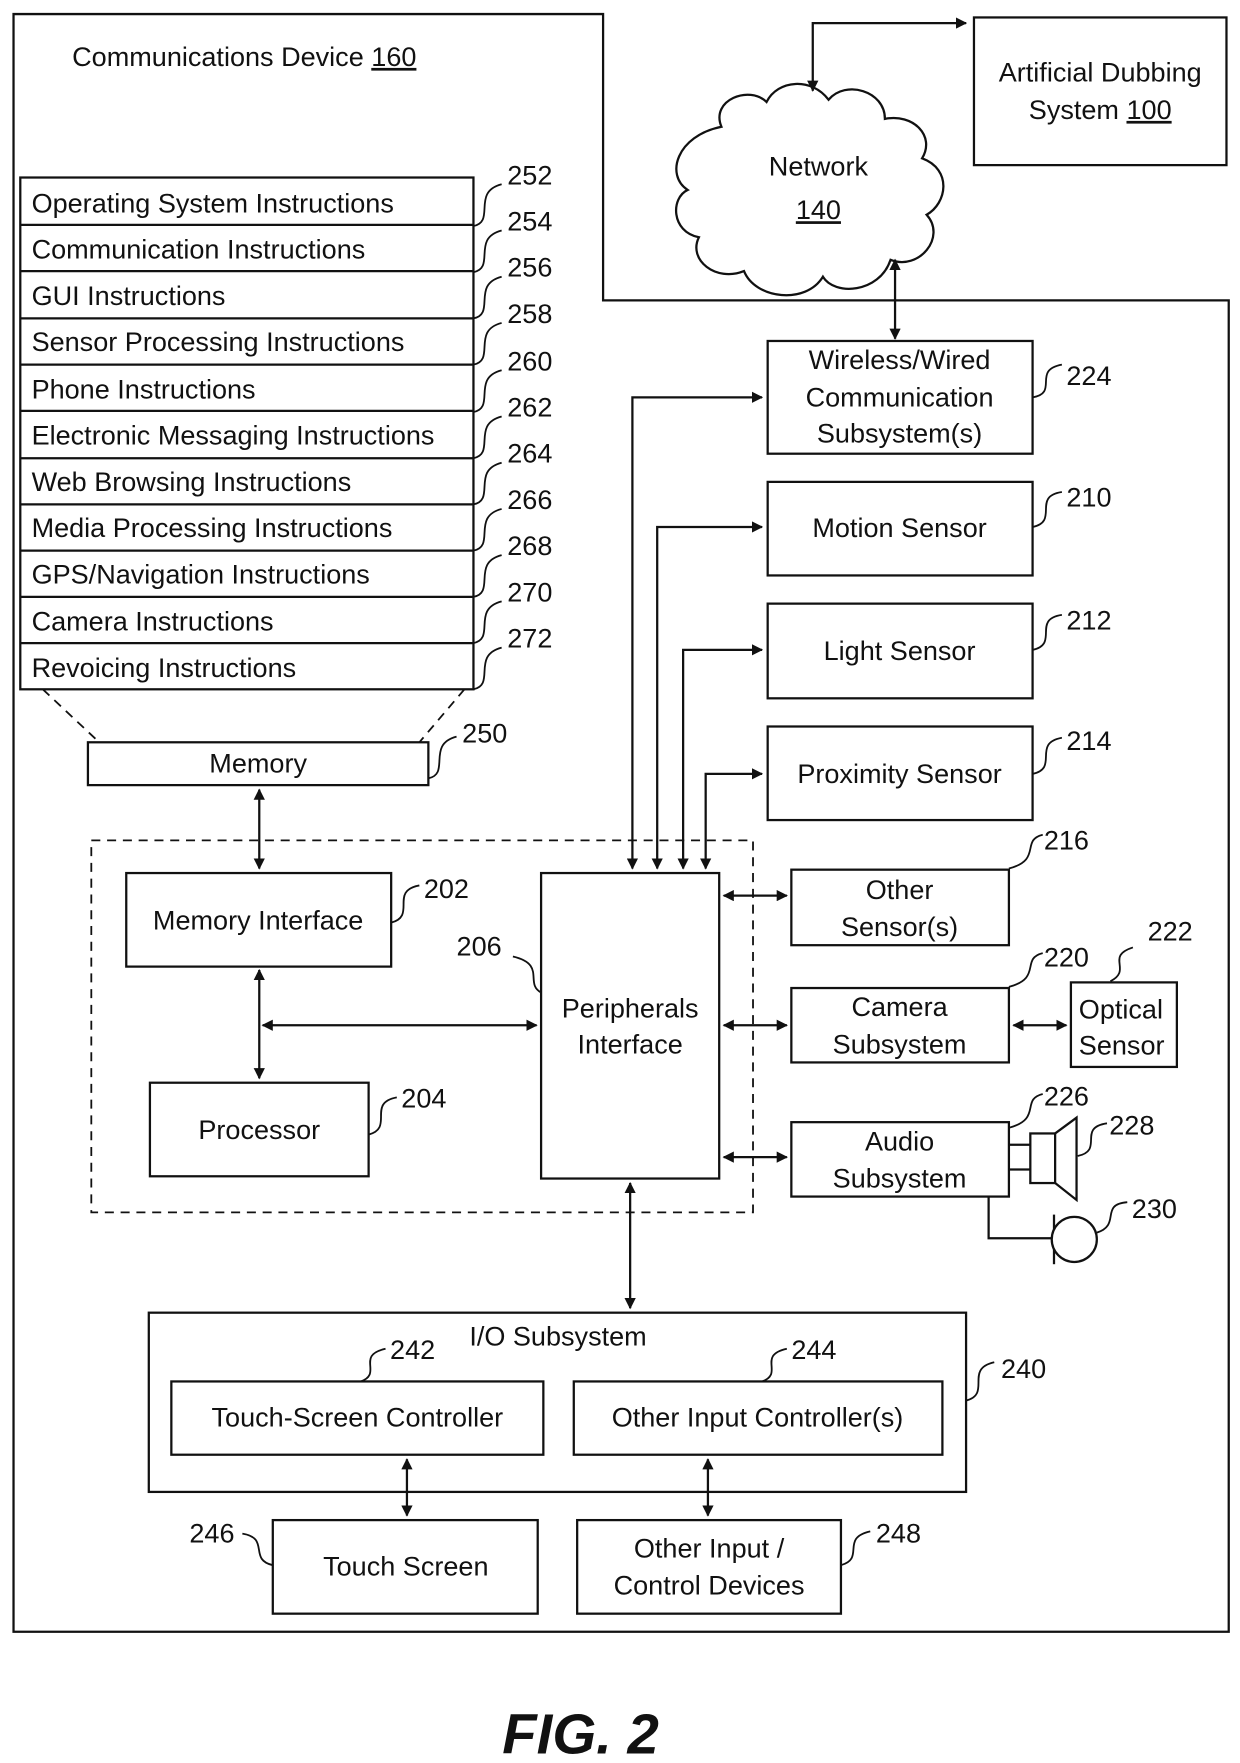 This screenshot has height=1763, width=1240. Describe the element at coordinates (899, 927) in the screenshot. I see `other-sensors-label-line2: Sensor(s)` at that location.